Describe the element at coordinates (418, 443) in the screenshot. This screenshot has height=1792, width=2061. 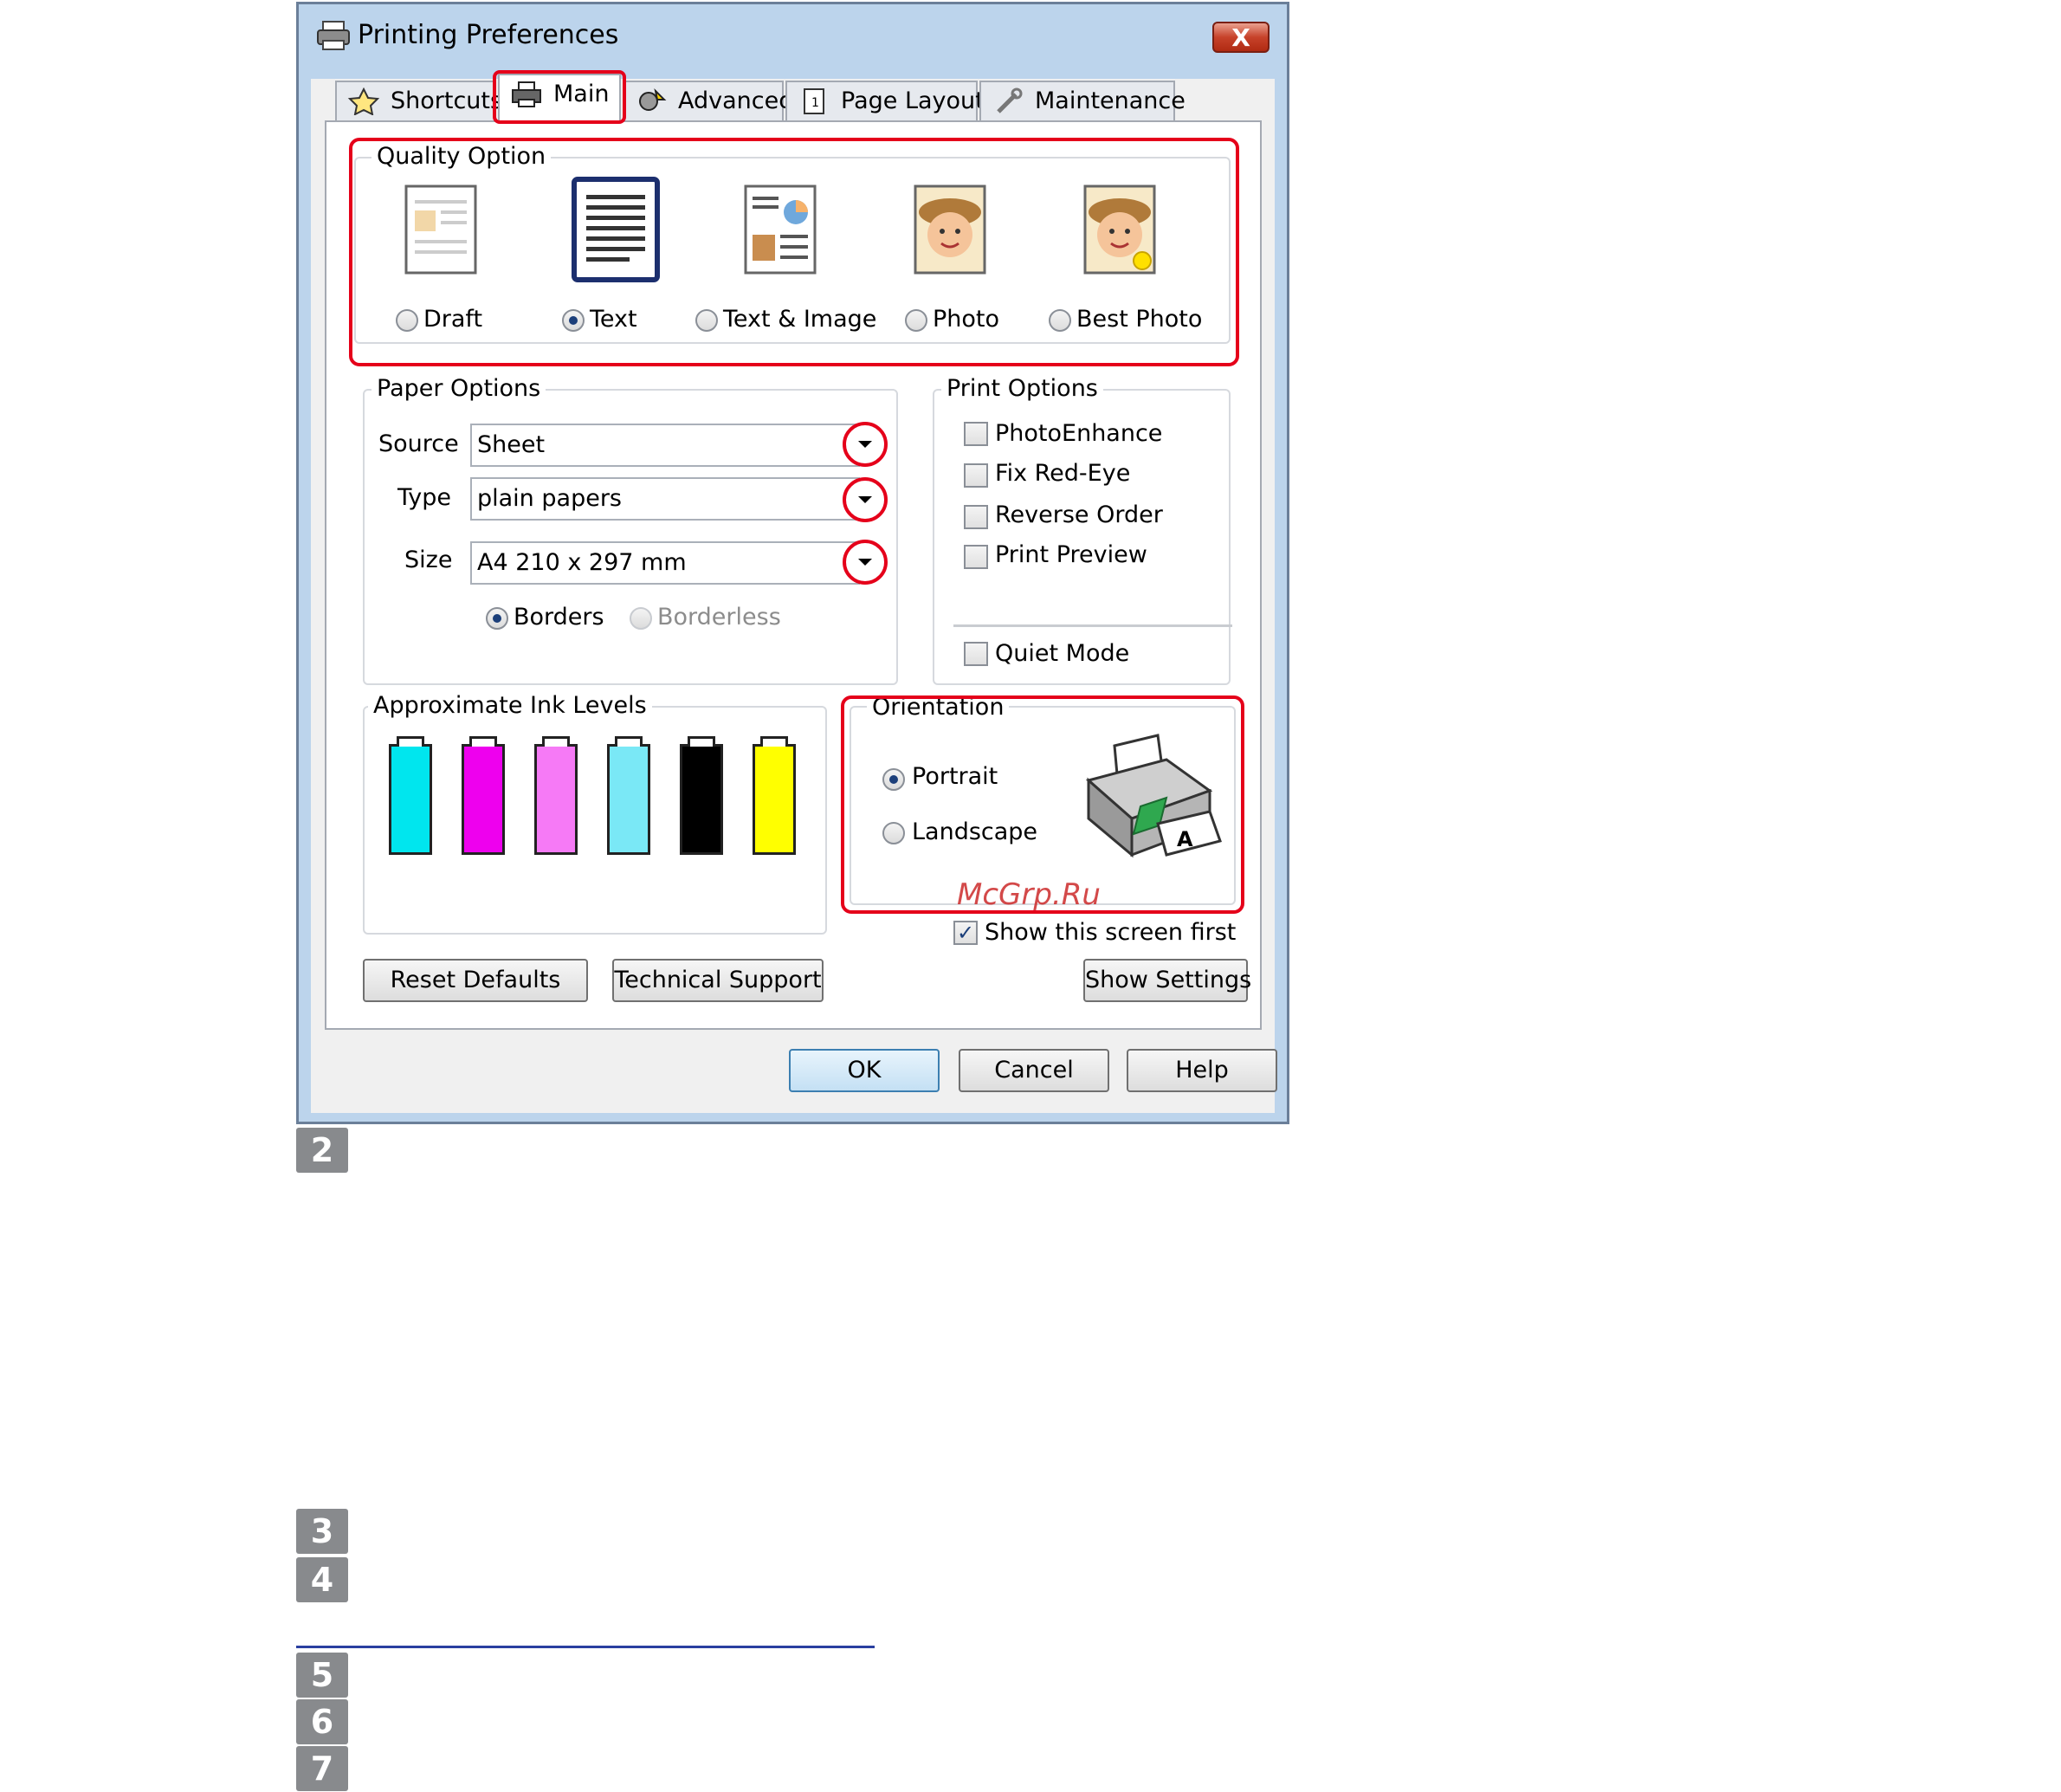
I see `source-label: Source` at that location.